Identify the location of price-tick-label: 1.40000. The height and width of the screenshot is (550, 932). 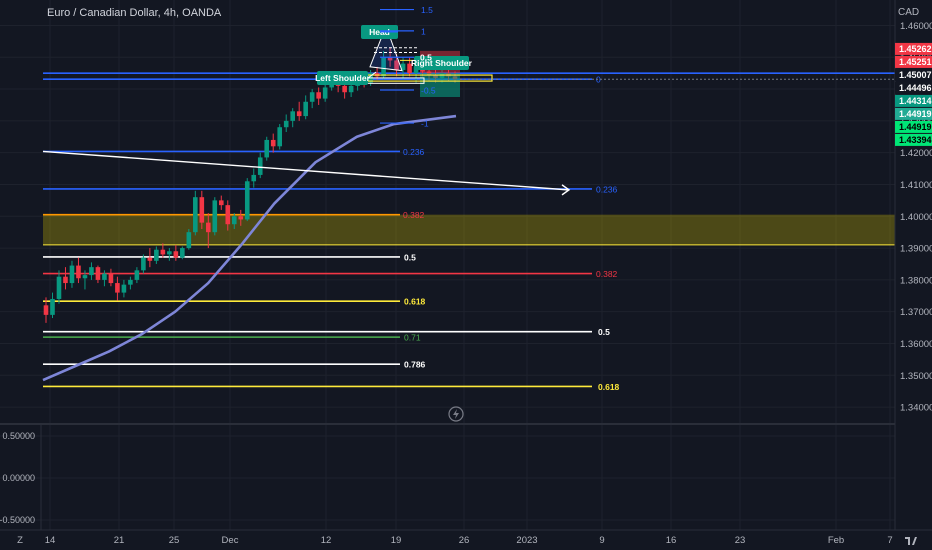
(916, 217).